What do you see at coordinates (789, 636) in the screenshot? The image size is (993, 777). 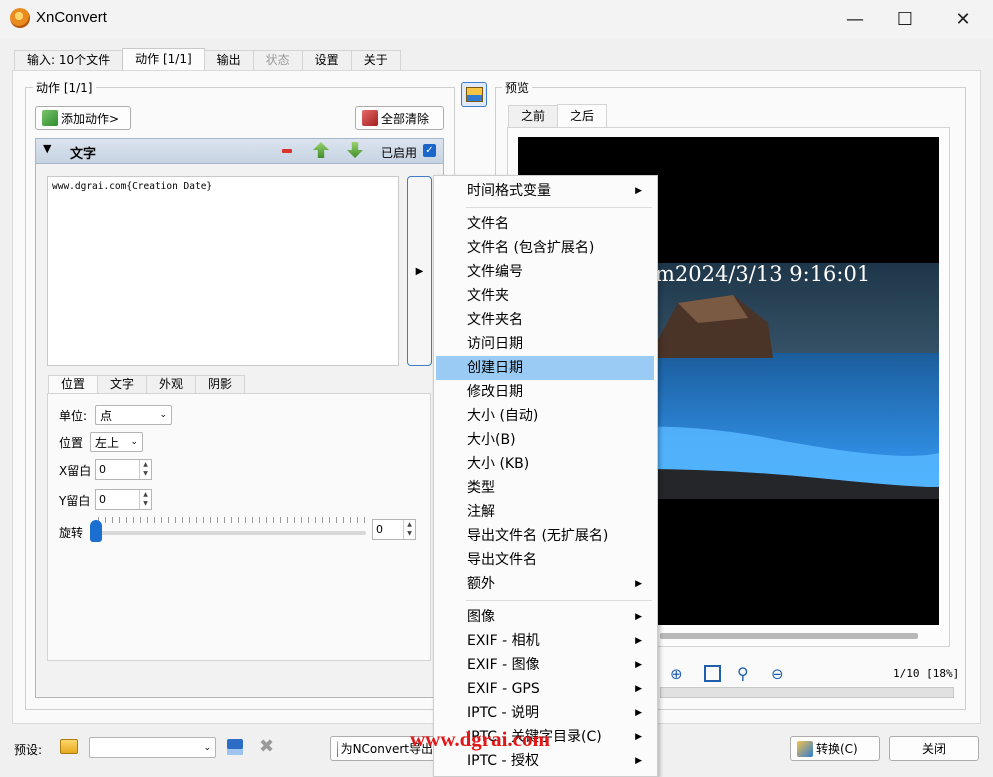 I see `preview-scrollbar` at bounding box center [789, 636].